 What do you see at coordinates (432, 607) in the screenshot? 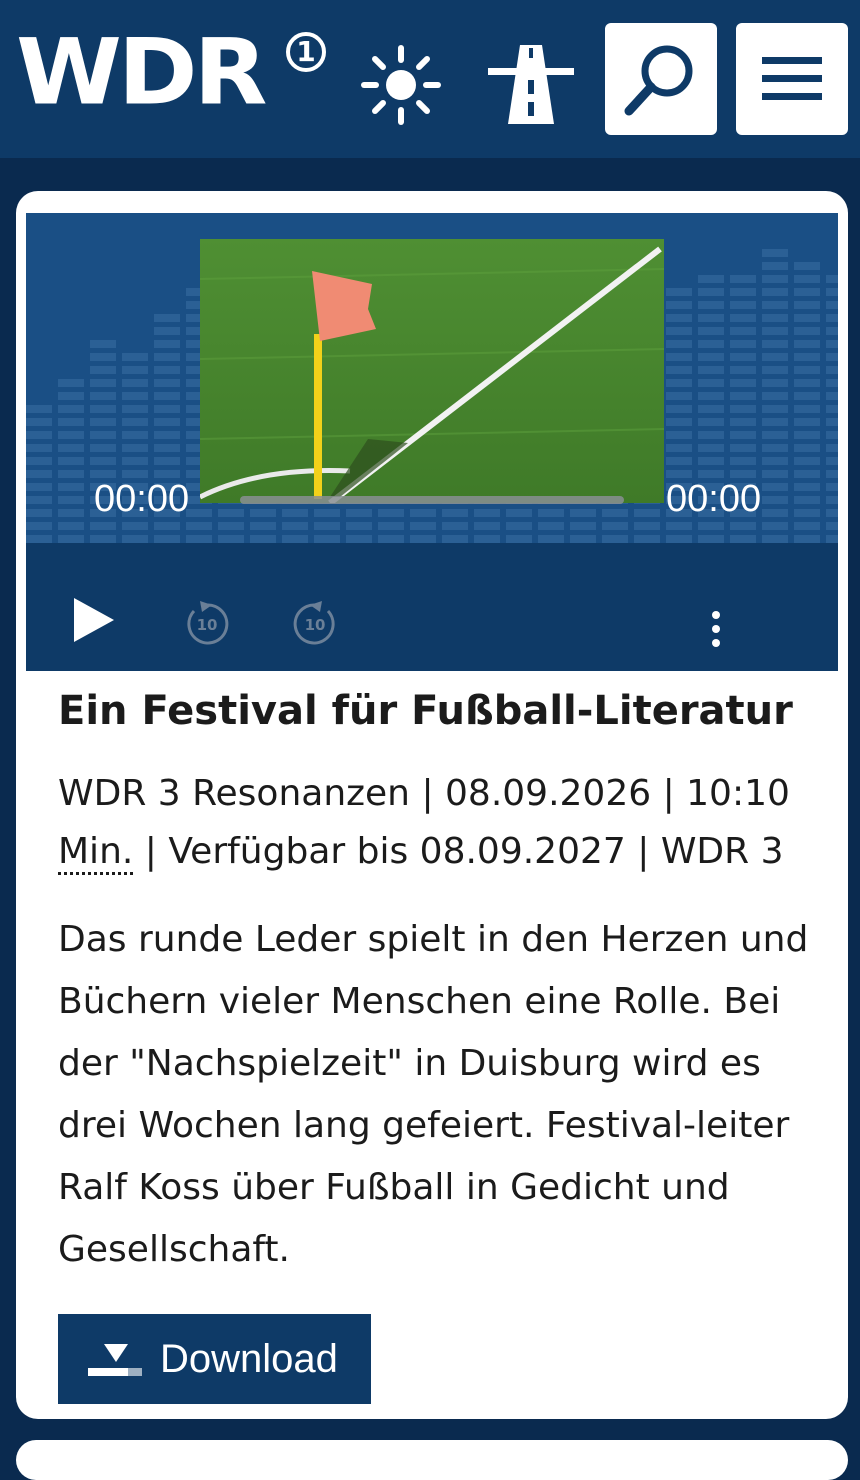
I see `player-controls: 10 10` at bounding box center [432, 607].